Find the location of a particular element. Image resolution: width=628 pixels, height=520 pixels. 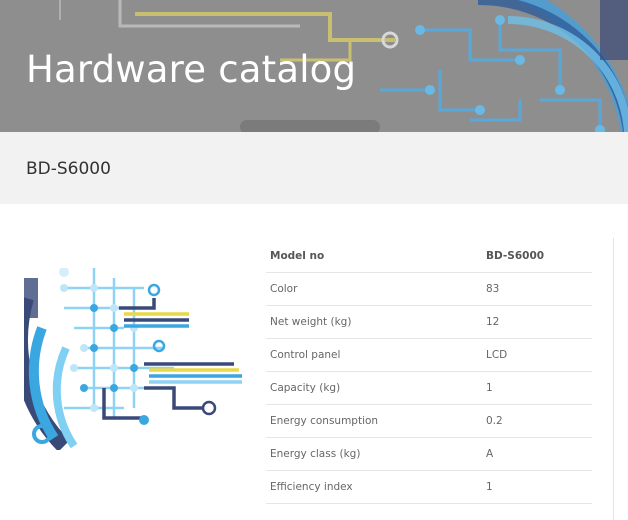

table-row: Energy class (kg) A is located at coordinates (429, 454).